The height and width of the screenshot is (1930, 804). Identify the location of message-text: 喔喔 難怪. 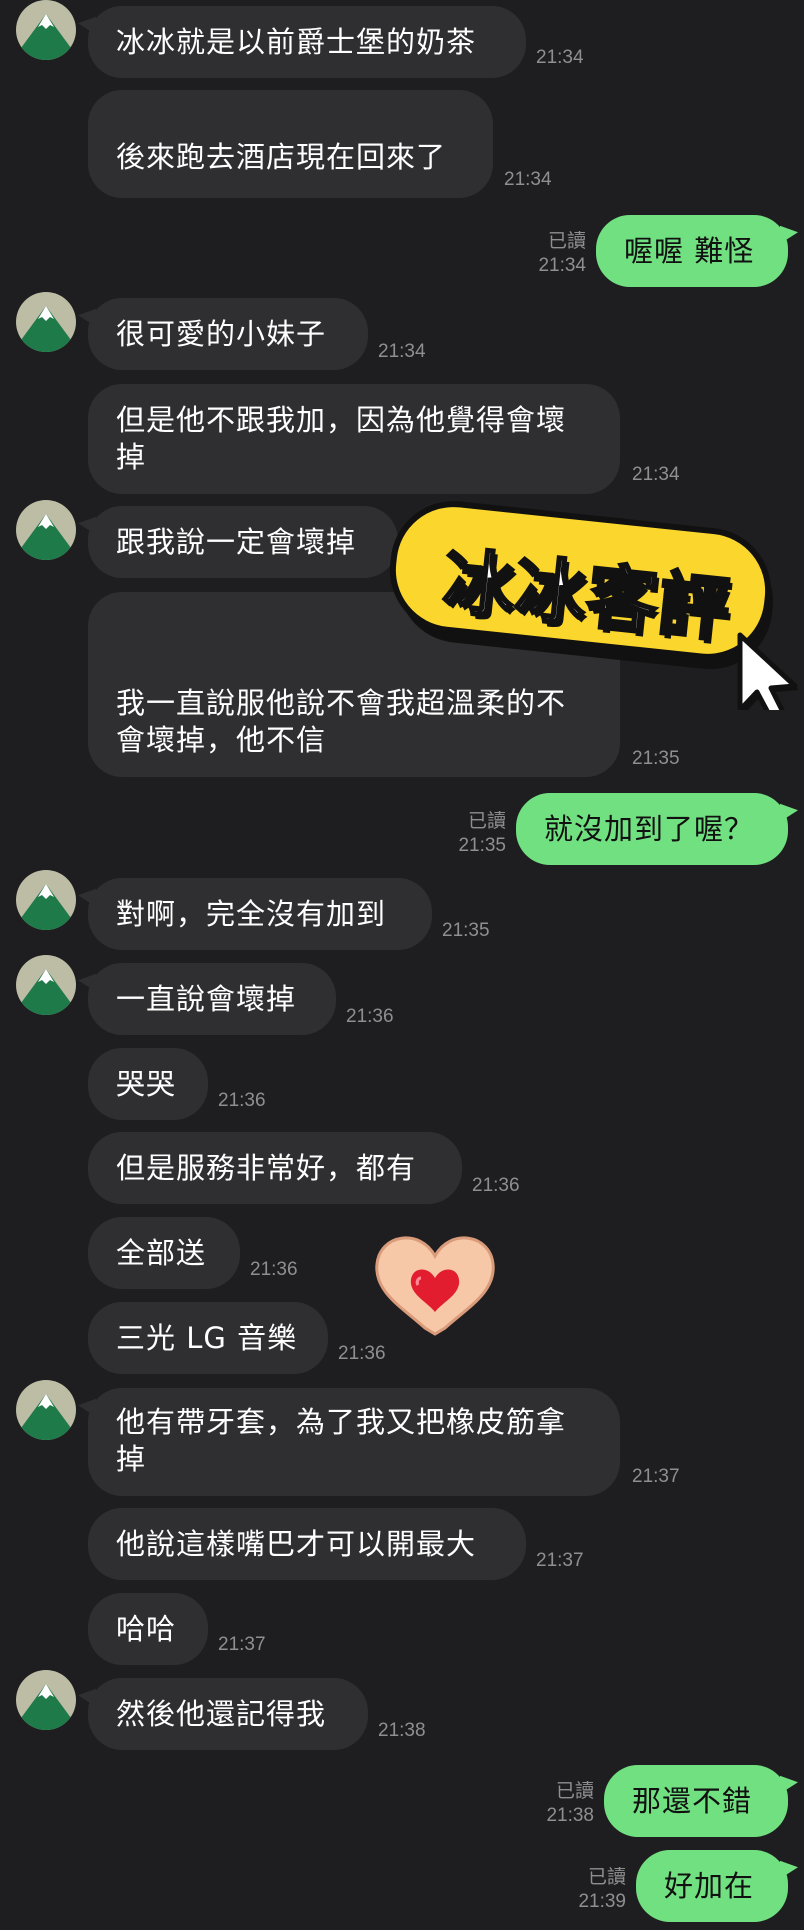
(689, 250).